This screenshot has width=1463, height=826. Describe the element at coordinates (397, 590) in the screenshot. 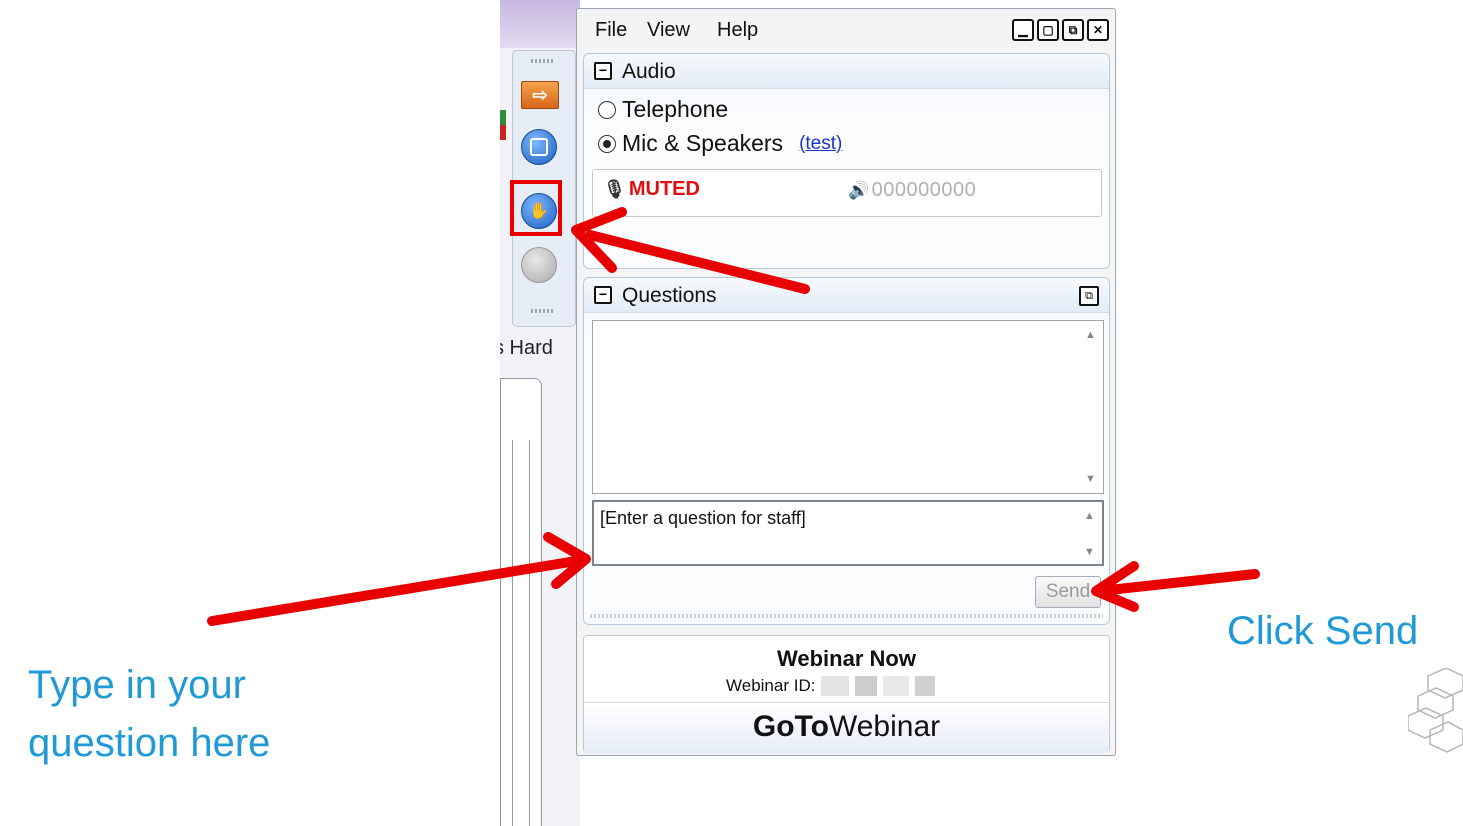

I see `arrow-to-input` at that location.